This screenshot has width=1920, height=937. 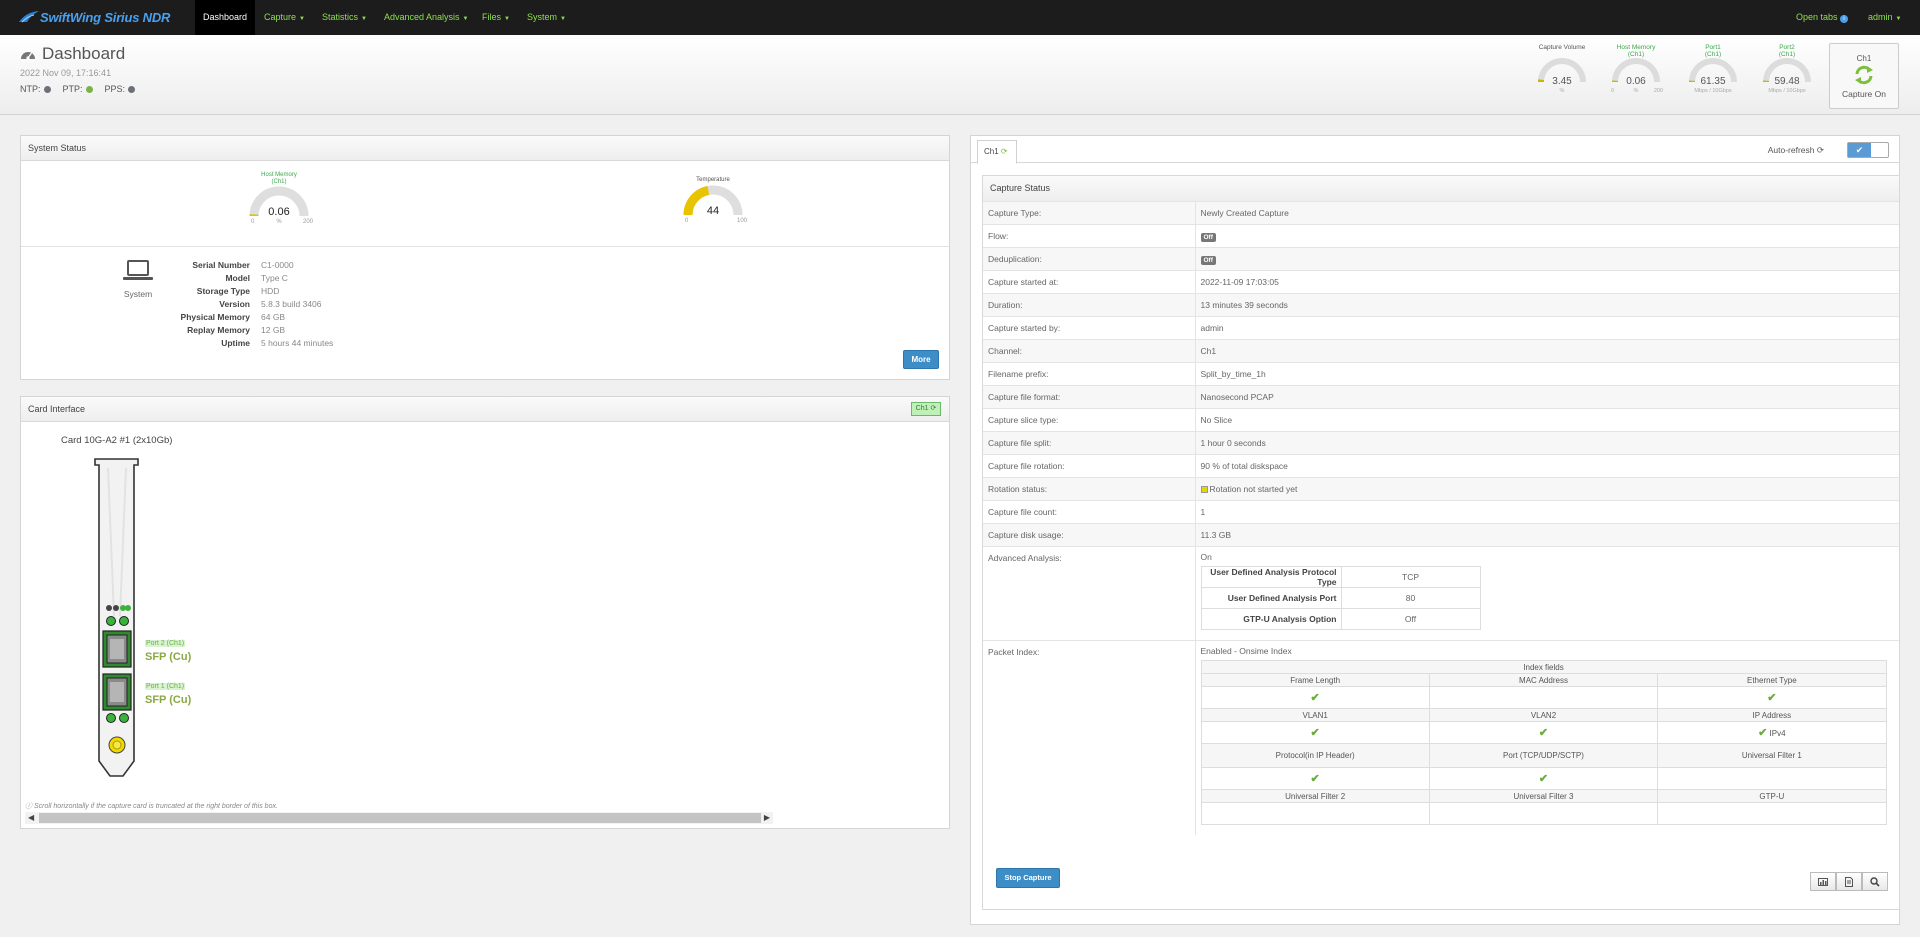 What do you see at coordinates (1543, 667) in the screenshot?
I see `index-fields-header: Index fields` at bounding box center [1543, 667].